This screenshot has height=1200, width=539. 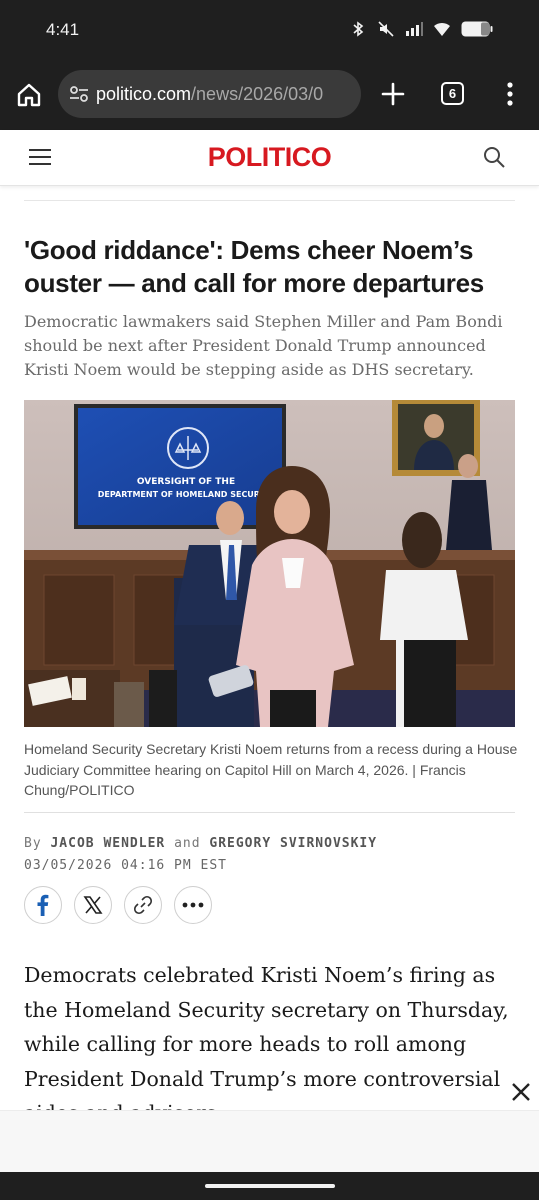 What do you see at coordinates (358, 29) in the screenshot?
I see `bluetooth-icon` at bounding box center [358, 29].